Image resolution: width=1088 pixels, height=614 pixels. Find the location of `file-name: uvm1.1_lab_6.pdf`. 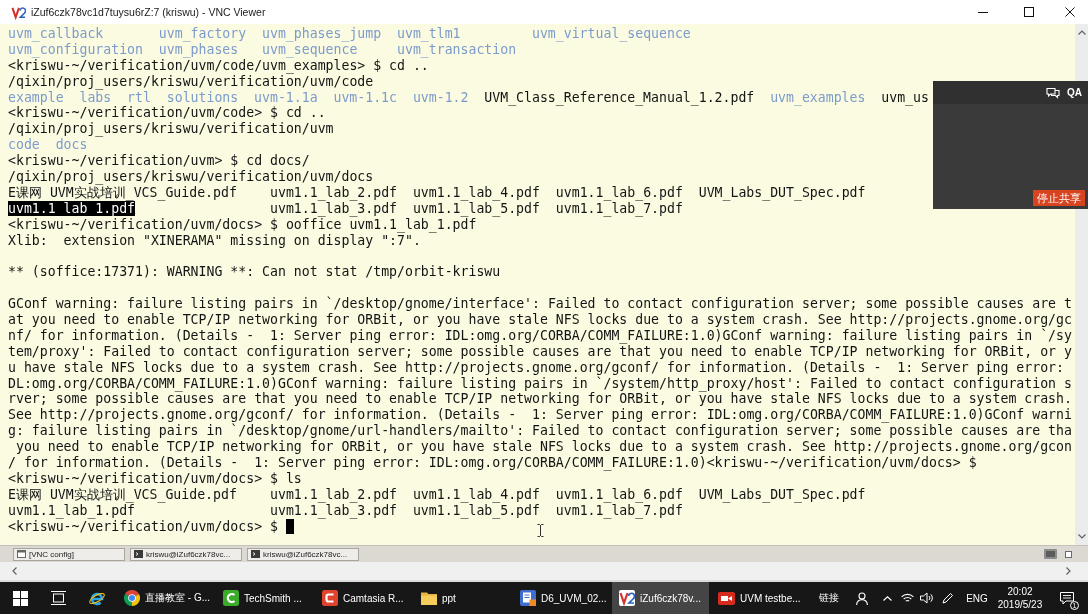

file-name: uvm1.1_lab_6.pdf is located at coordinates (619, 192).